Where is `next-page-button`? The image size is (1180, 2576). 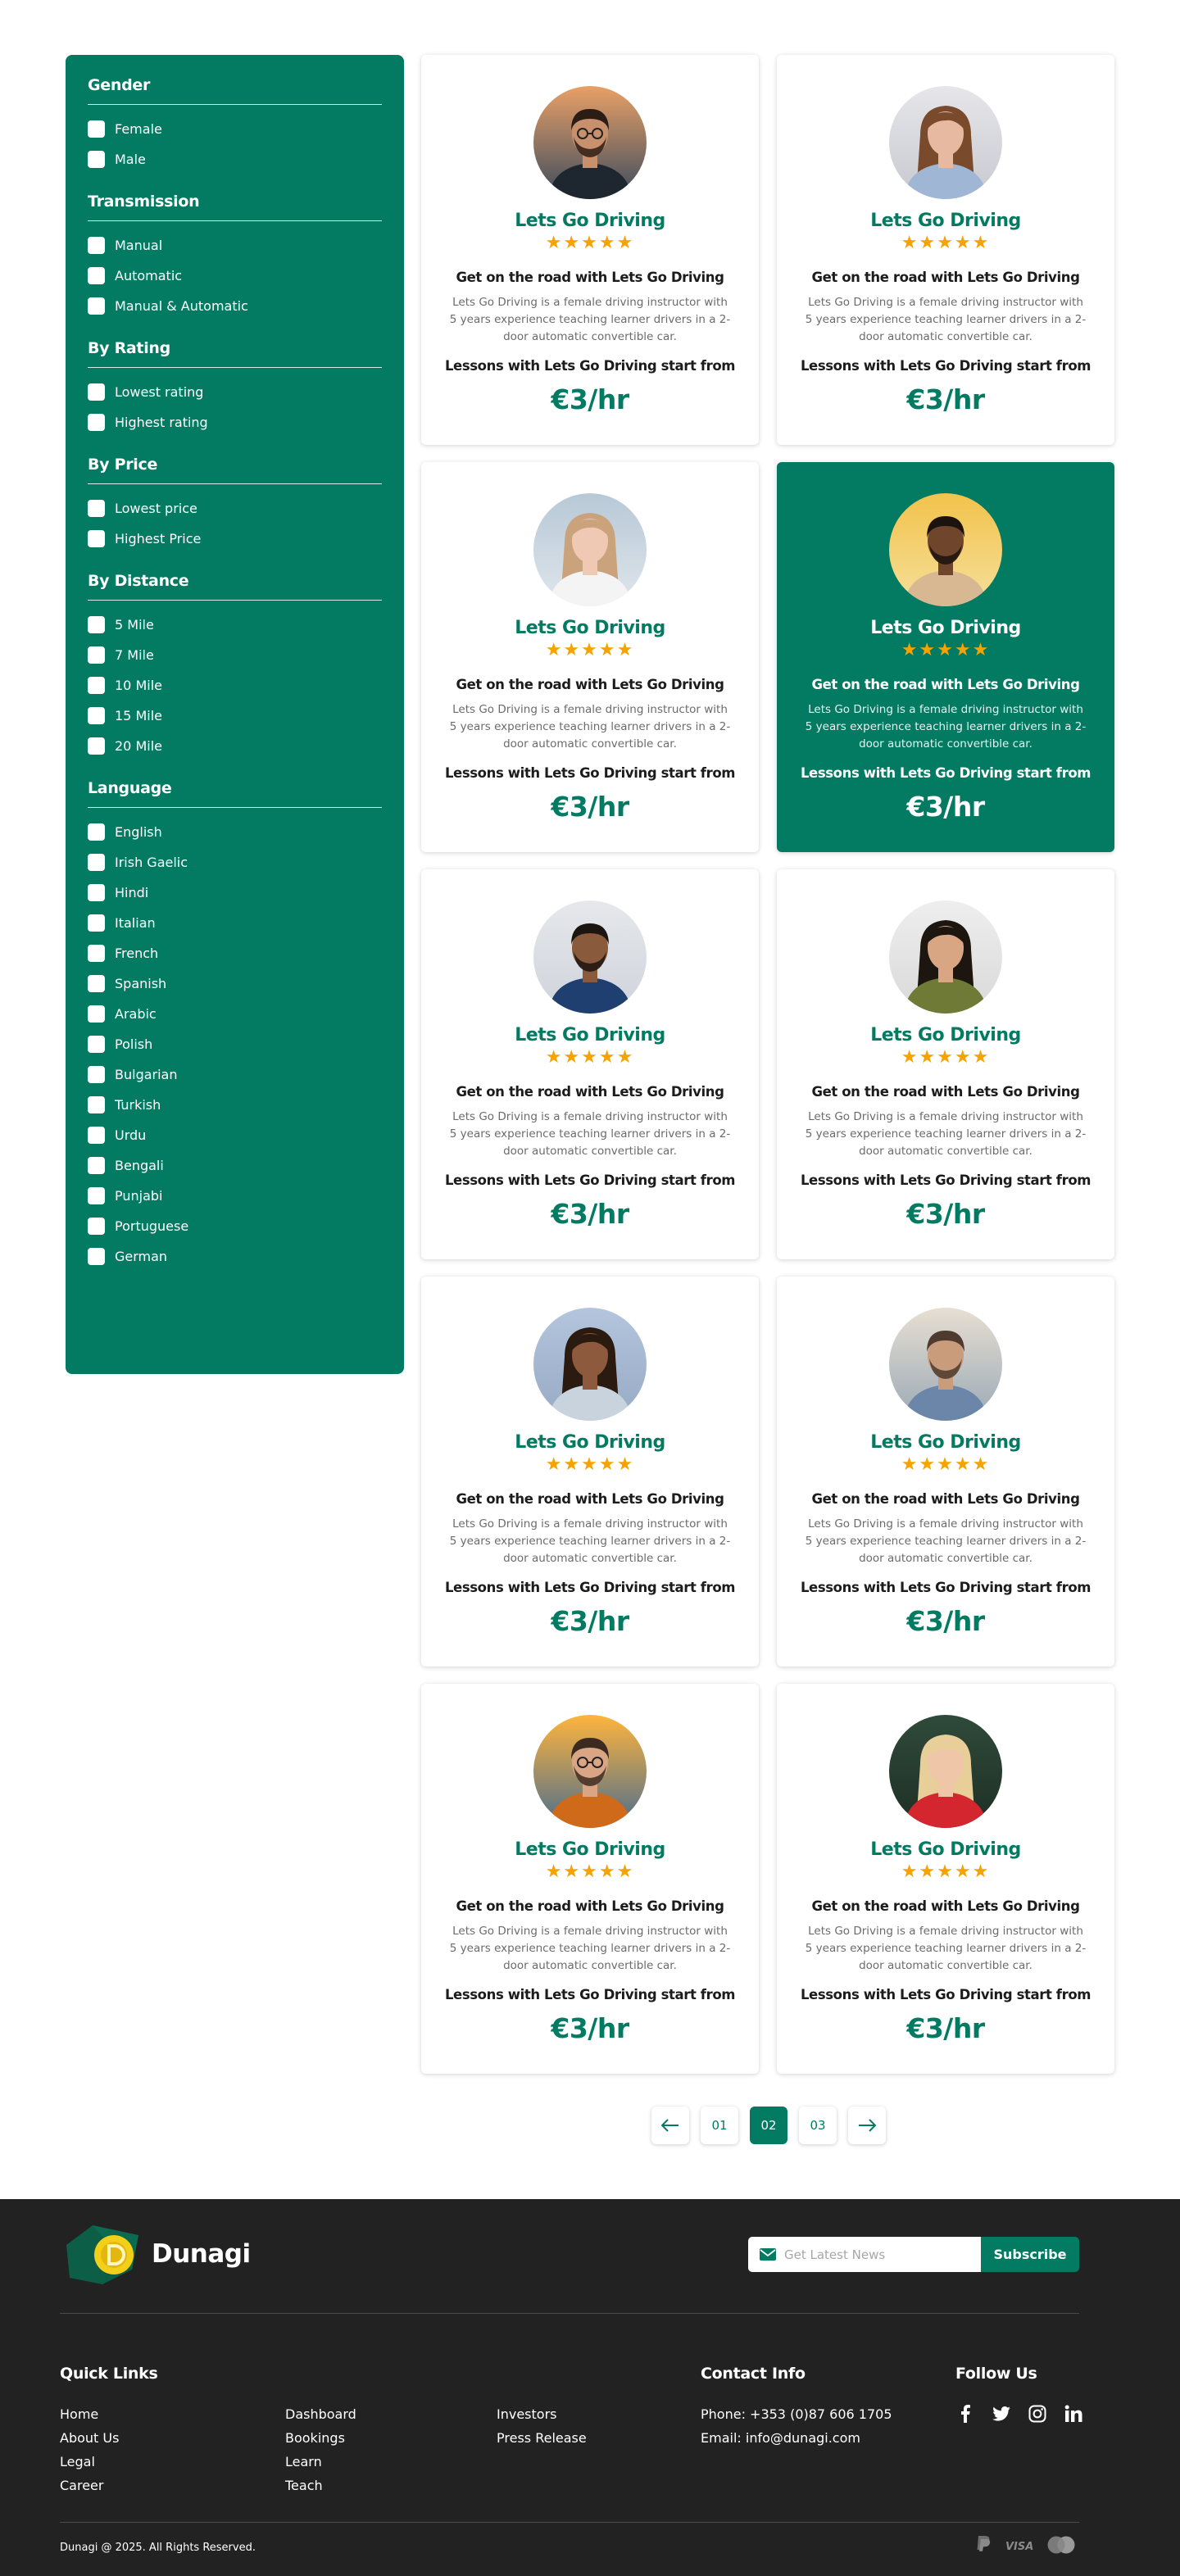
next-page-button is located at coordinates (867, 2125).